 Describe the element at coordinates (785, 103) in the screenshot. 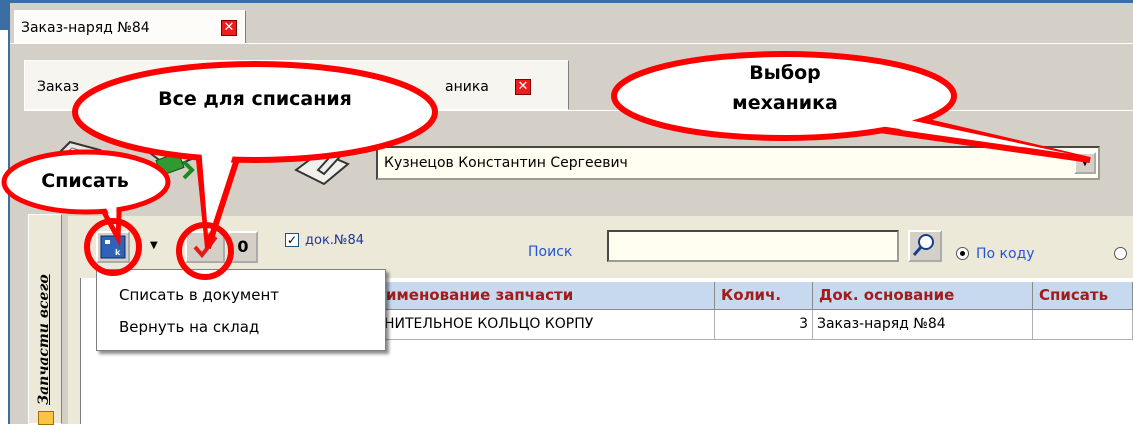

I see `callout-choose-line2: механика` at that location.